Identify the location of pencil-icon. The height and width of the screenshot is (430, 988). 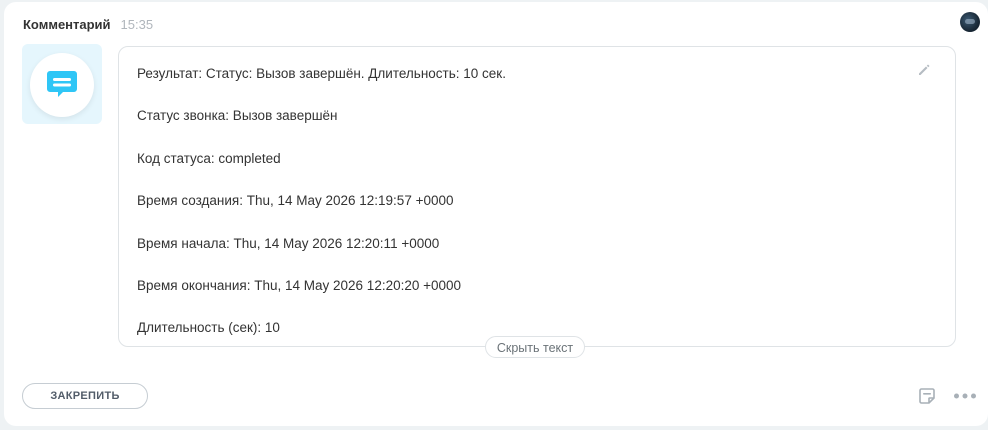
(924, 70).